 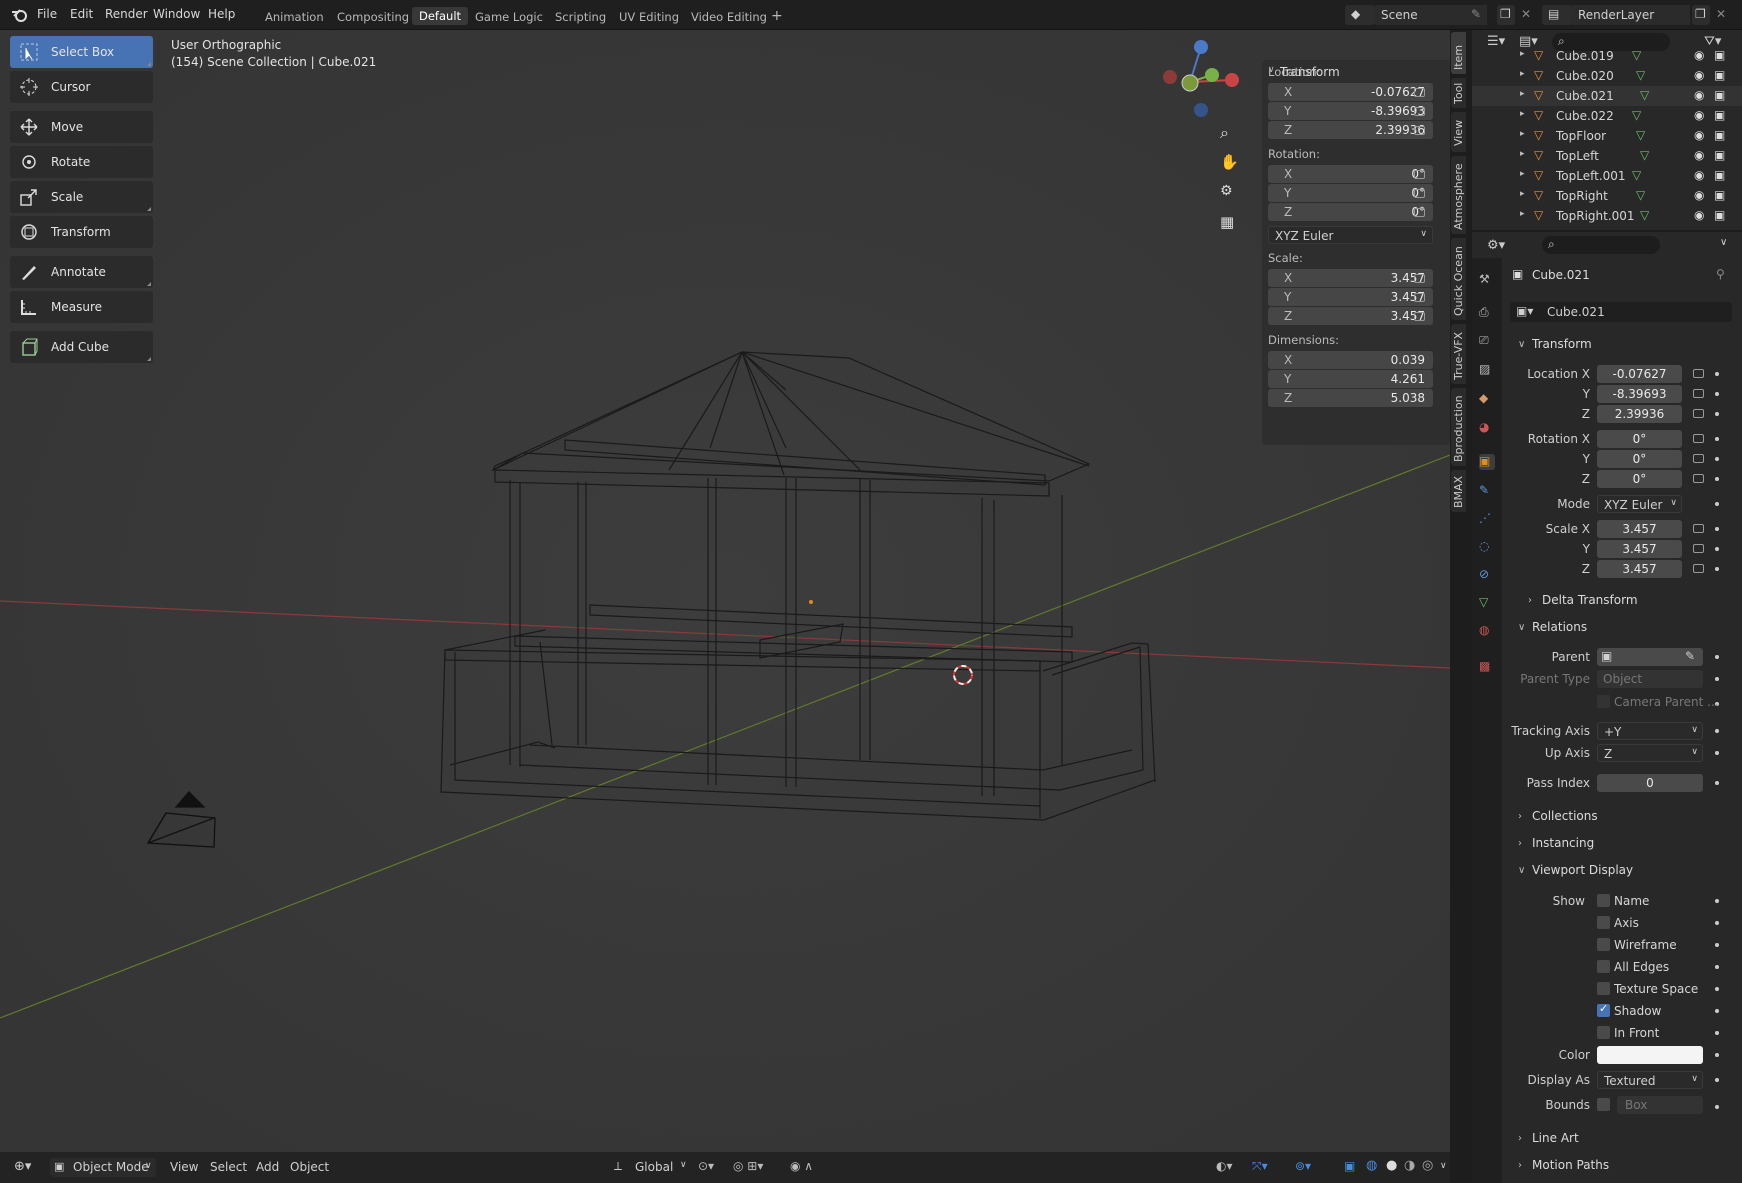 I want to click on object-properties-icon: ▣, so click(x=1487, y=462).